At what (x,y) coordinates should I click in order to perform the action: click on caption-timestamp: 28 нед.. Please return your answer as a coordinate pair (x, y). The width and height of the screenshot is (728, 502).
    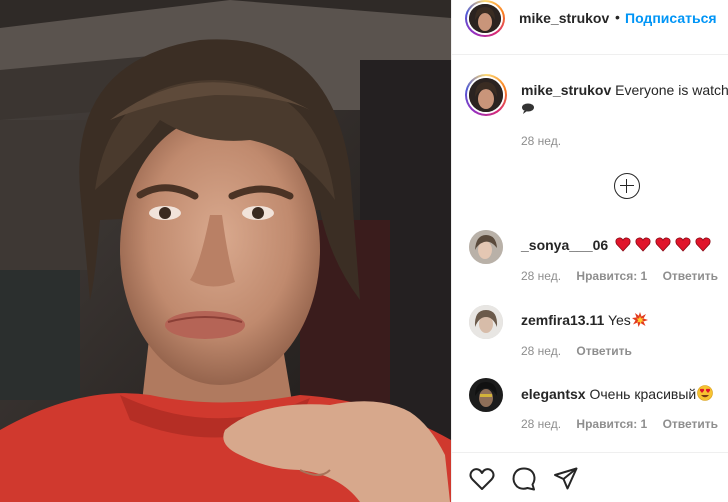
    Looking at the image, I should click on (541, 141).